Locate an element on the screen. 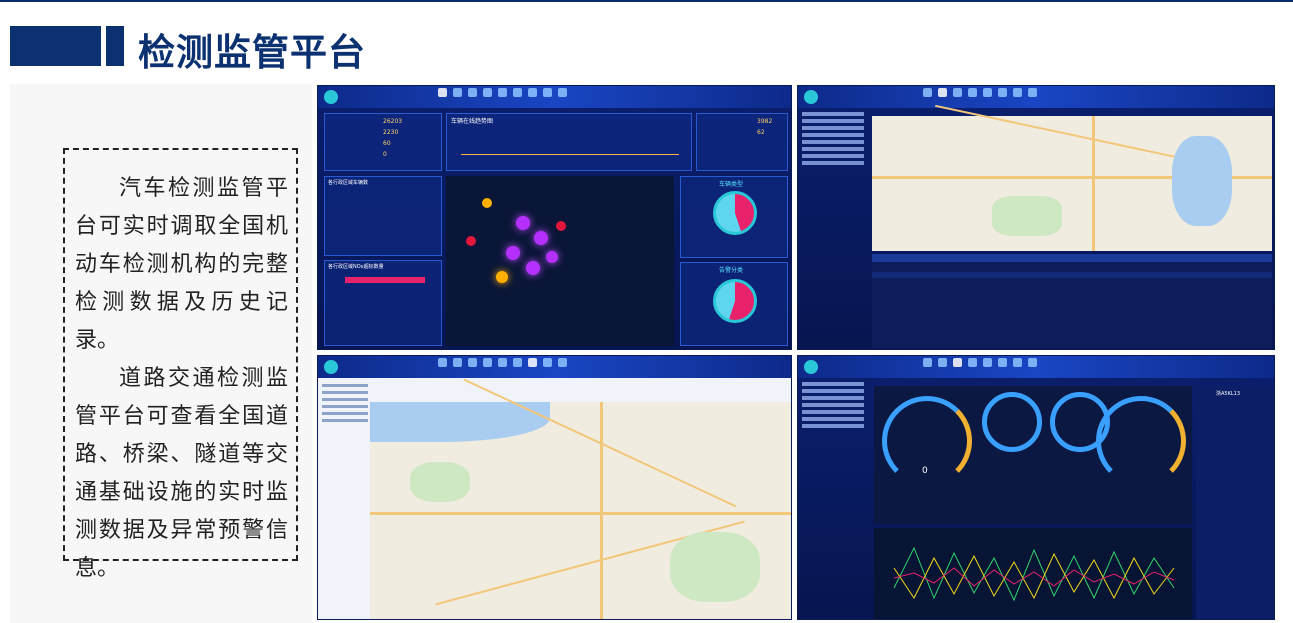  top-border-line is located at coordinates (646, 1).